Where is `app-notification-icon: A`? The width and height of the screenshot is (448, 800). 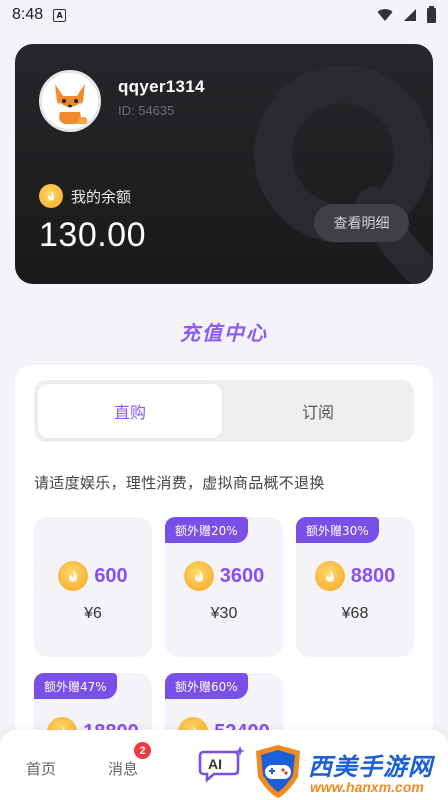 app-notification-icon: A is located at coordinates (60, 15).